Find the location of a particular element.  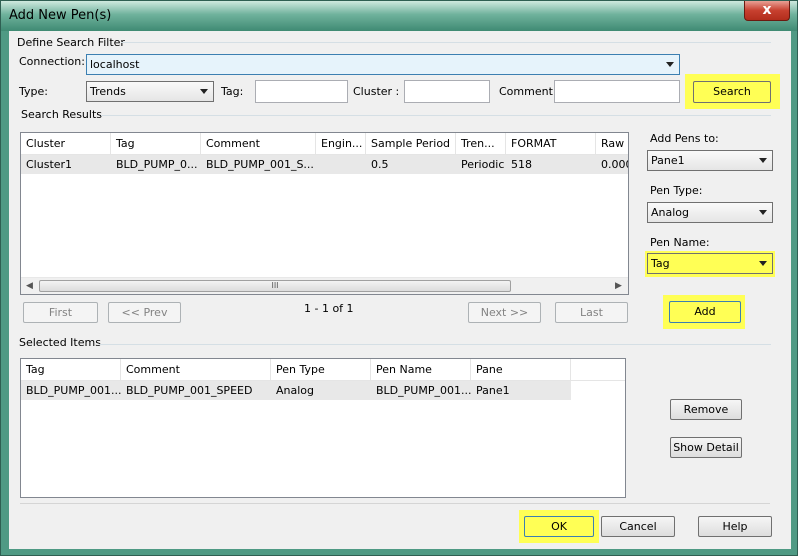

connection-label: Connection: is located at coordinates (52, 61).